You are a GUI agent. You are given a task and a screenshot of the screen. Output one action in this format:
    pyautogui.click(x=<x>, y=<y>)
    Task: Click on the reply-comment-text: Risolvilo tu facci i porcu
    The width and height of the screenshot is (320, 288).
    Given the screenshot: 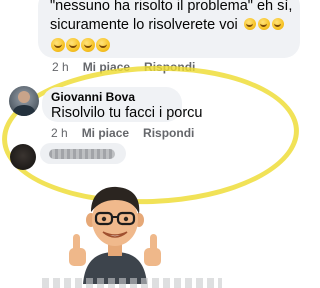 What is the action you would take?
    pyautogui.click(x=127, y=113)
    